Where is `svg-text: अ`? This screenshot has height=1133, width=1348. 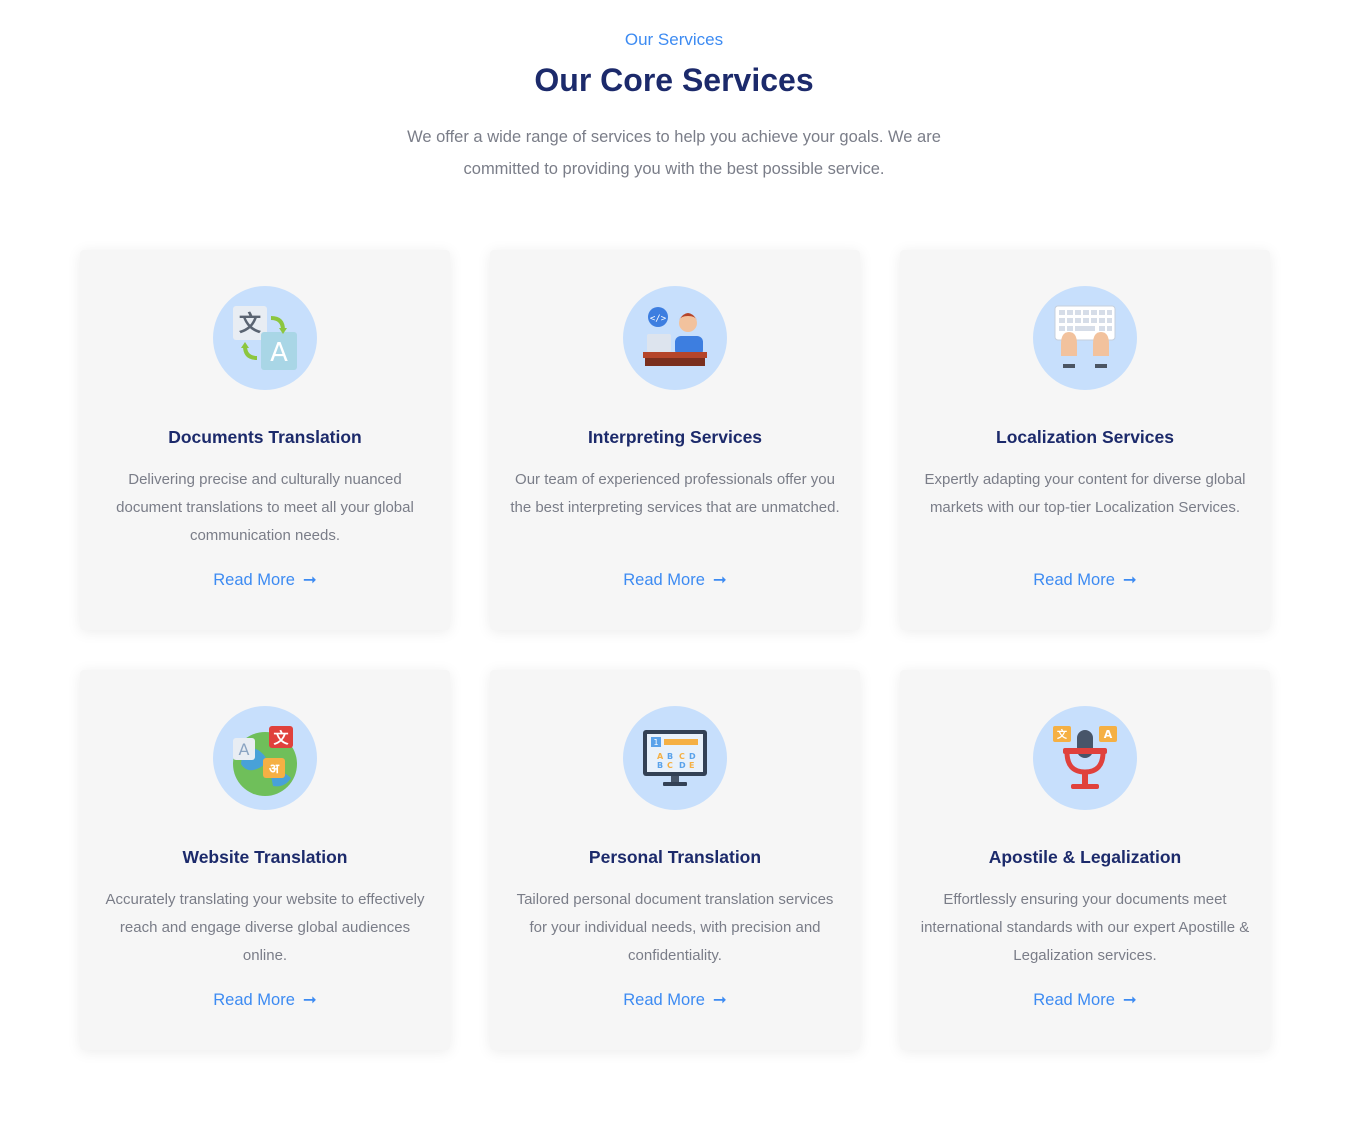 svg-text: अ is located at coordinates (274, 769).